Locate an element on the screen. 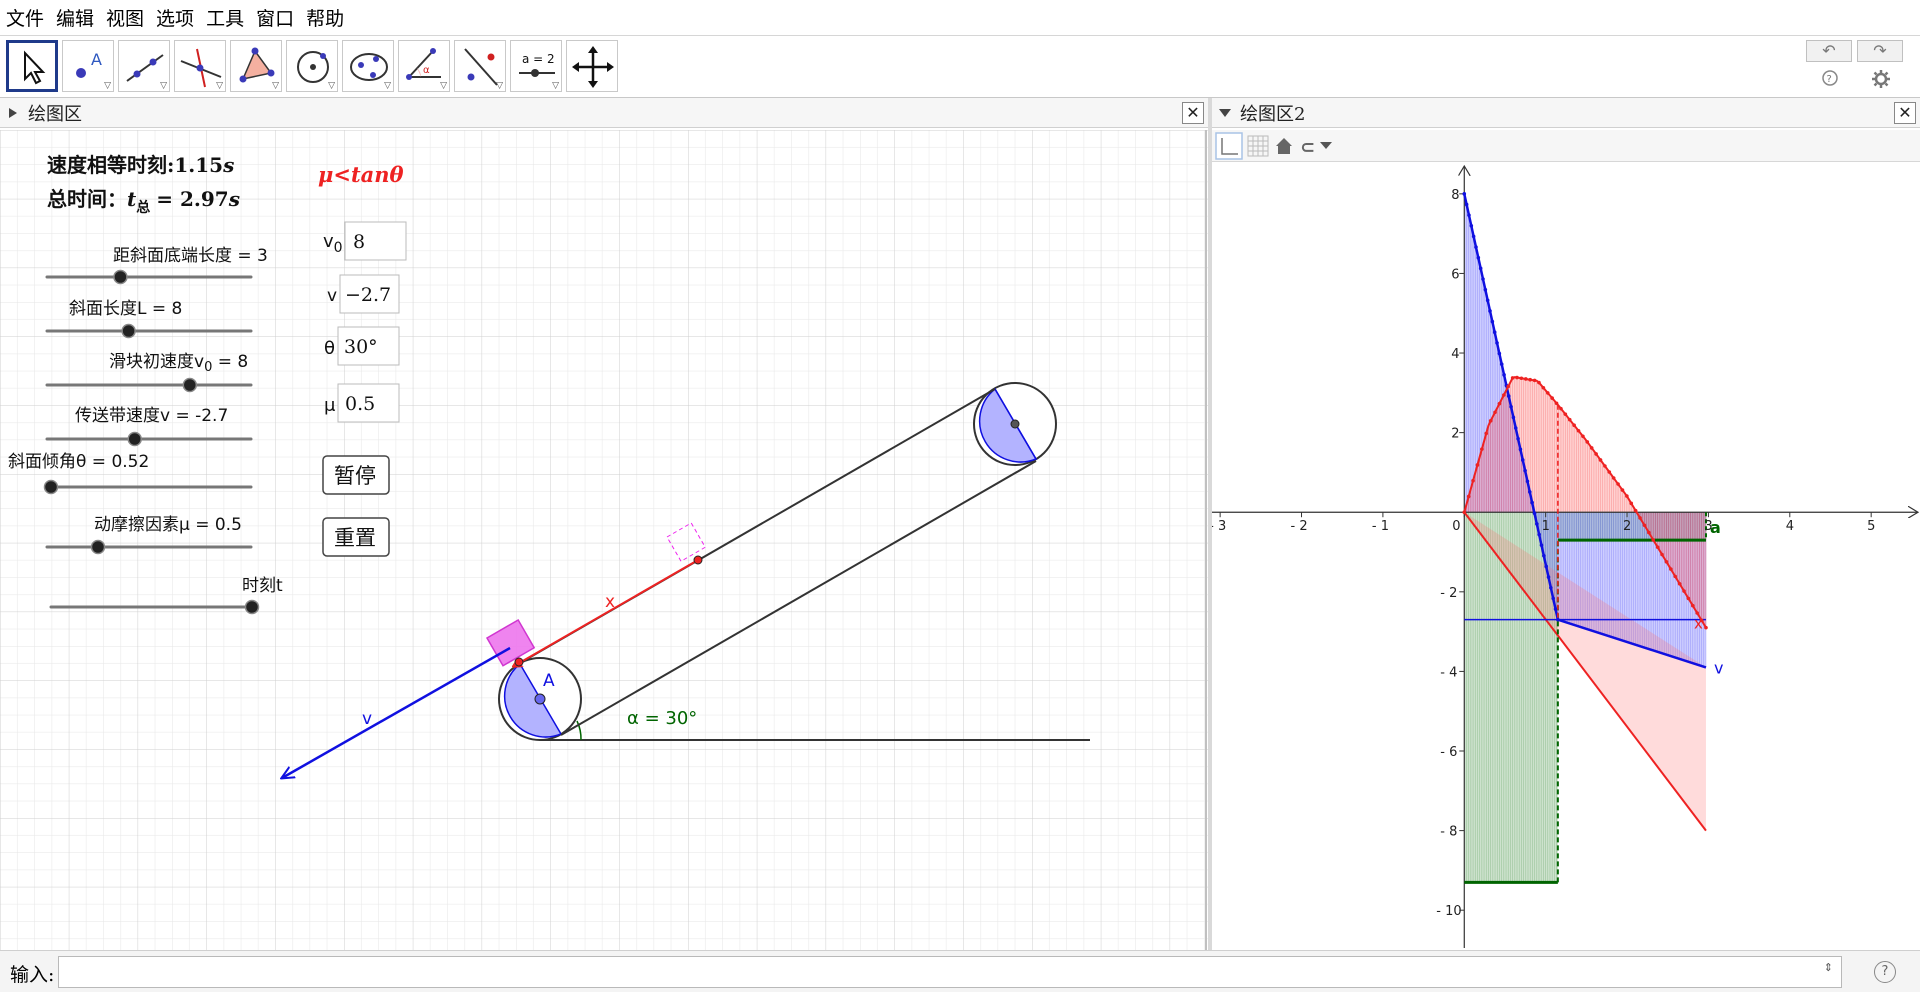 This screenshot has width=1920, height=992. svg-text: 8 is located at coordinates (359, 242).